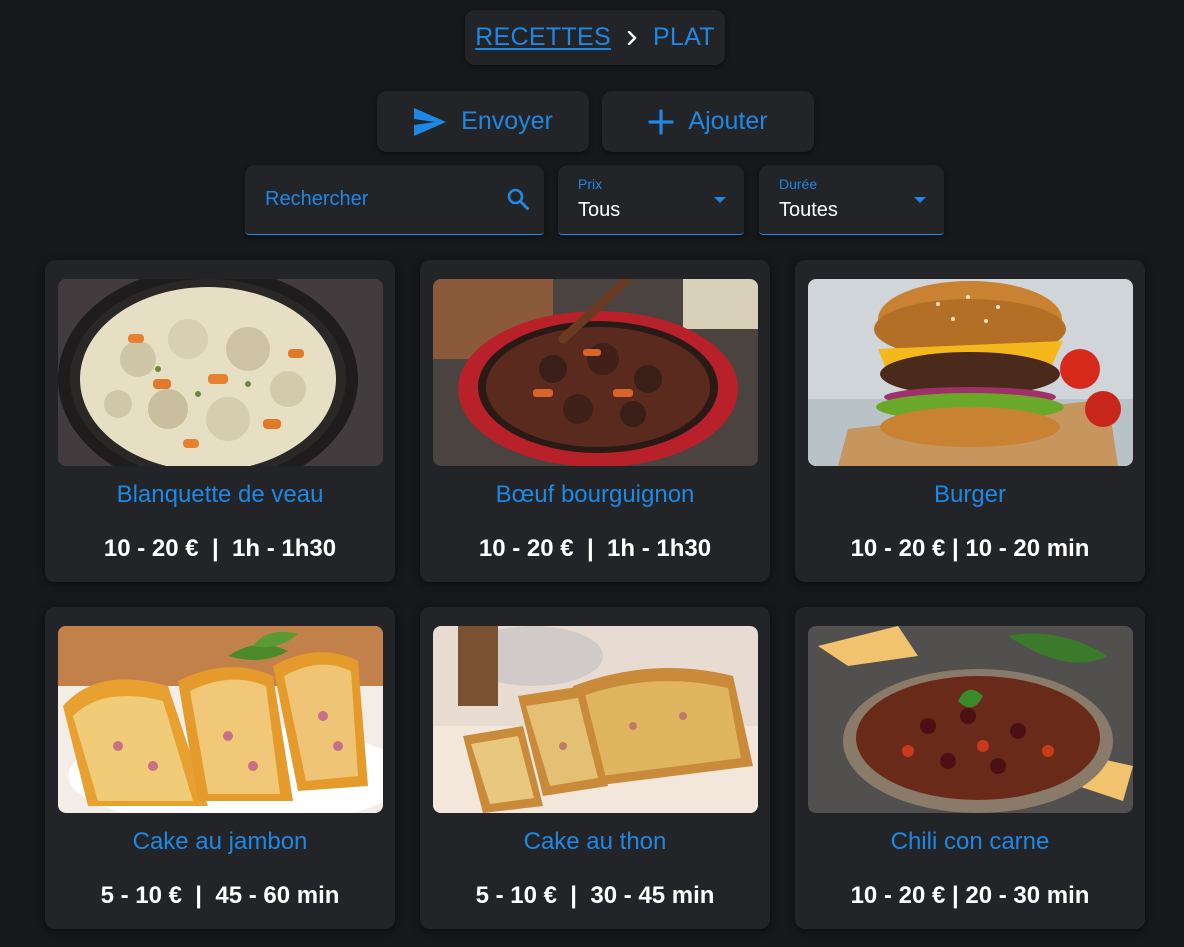  I want to click on price-select: Prix Tous, so click(651, 200).